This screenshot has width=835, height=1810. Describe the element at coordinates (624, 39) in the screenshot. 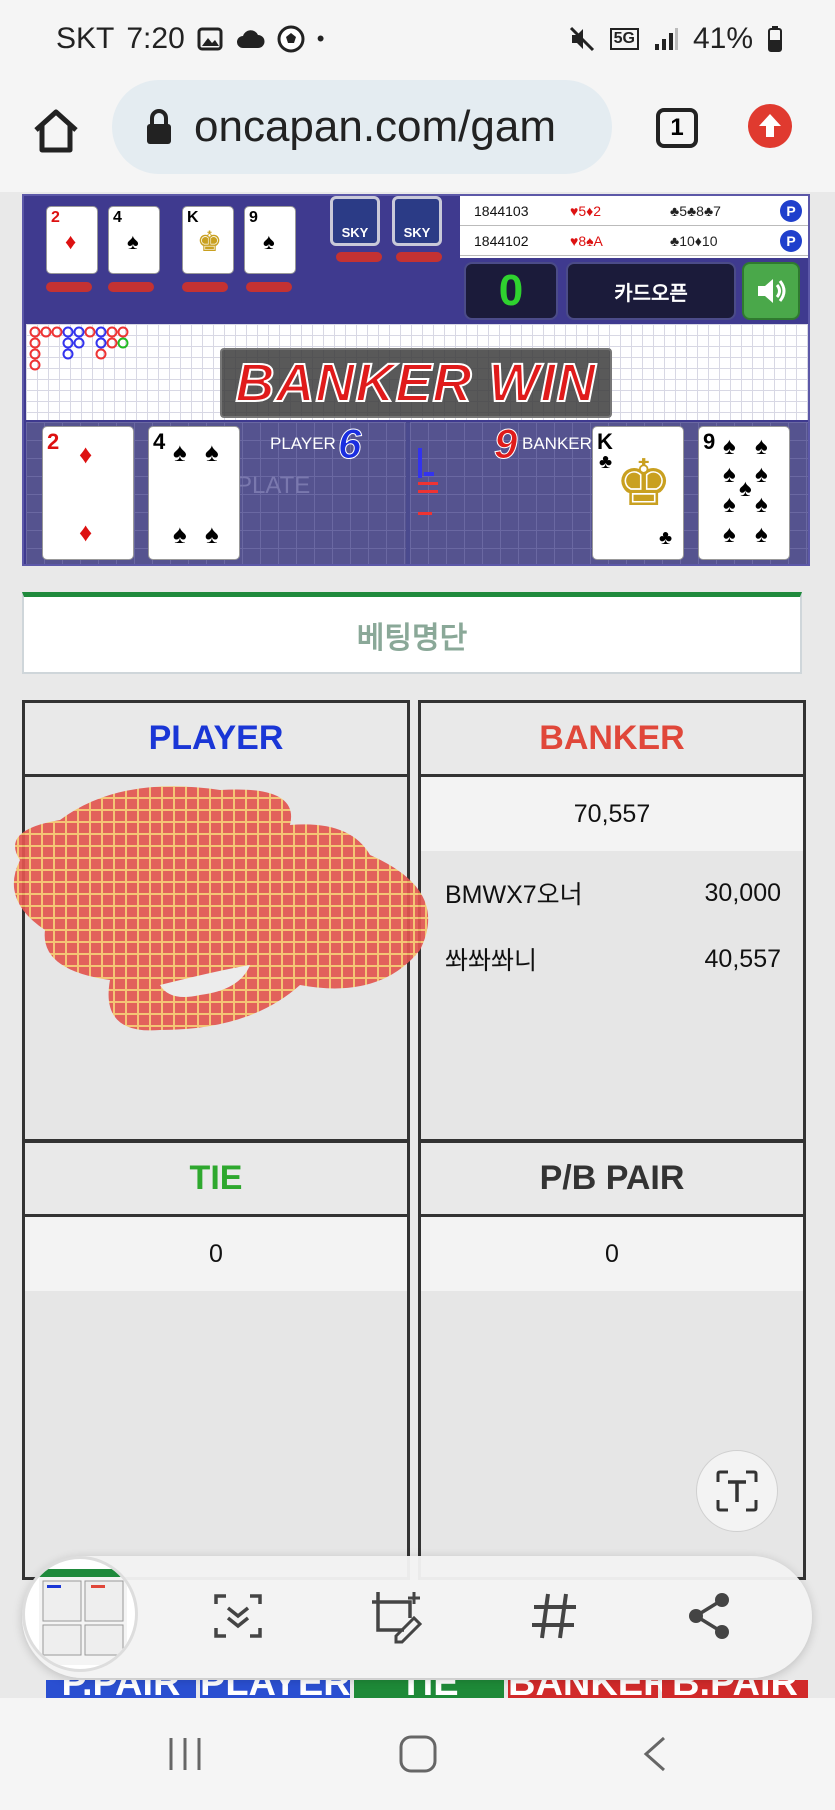

I see `network-type: 5G` at that location.